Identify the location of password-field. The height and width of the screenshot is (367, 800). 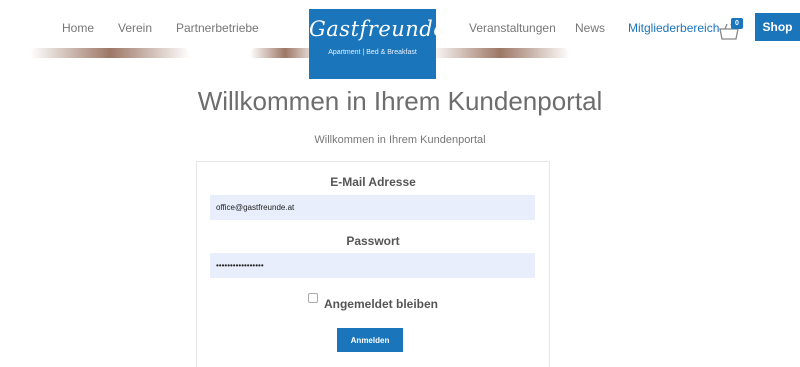
(372, 265).